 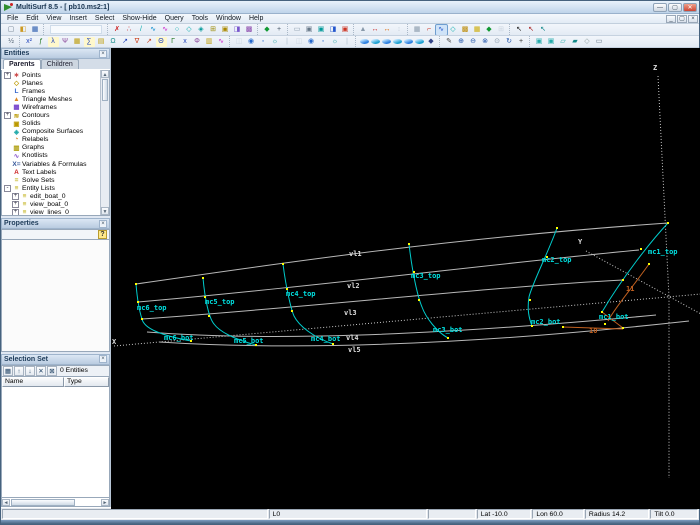 I want to click on scroll-down-icon: ▼, so click(x=105, y=211).